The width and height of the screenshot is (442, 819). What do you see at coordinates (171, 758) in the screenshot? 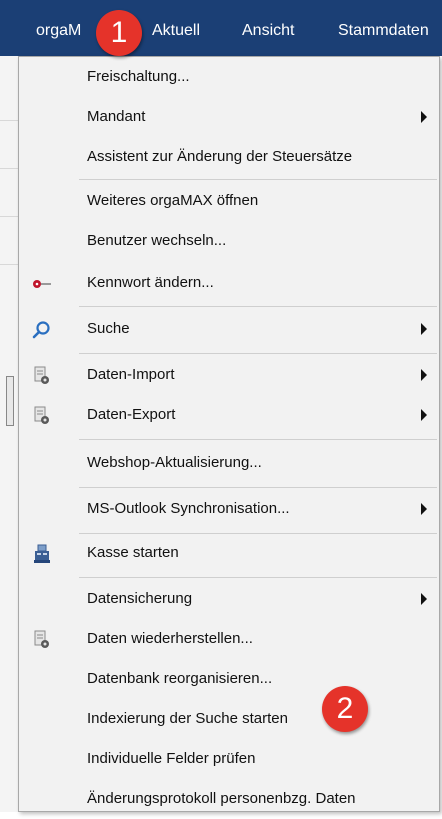
I see `menu-item-label: Individuelle Felder prüfen` at bounding box center [171, 758].